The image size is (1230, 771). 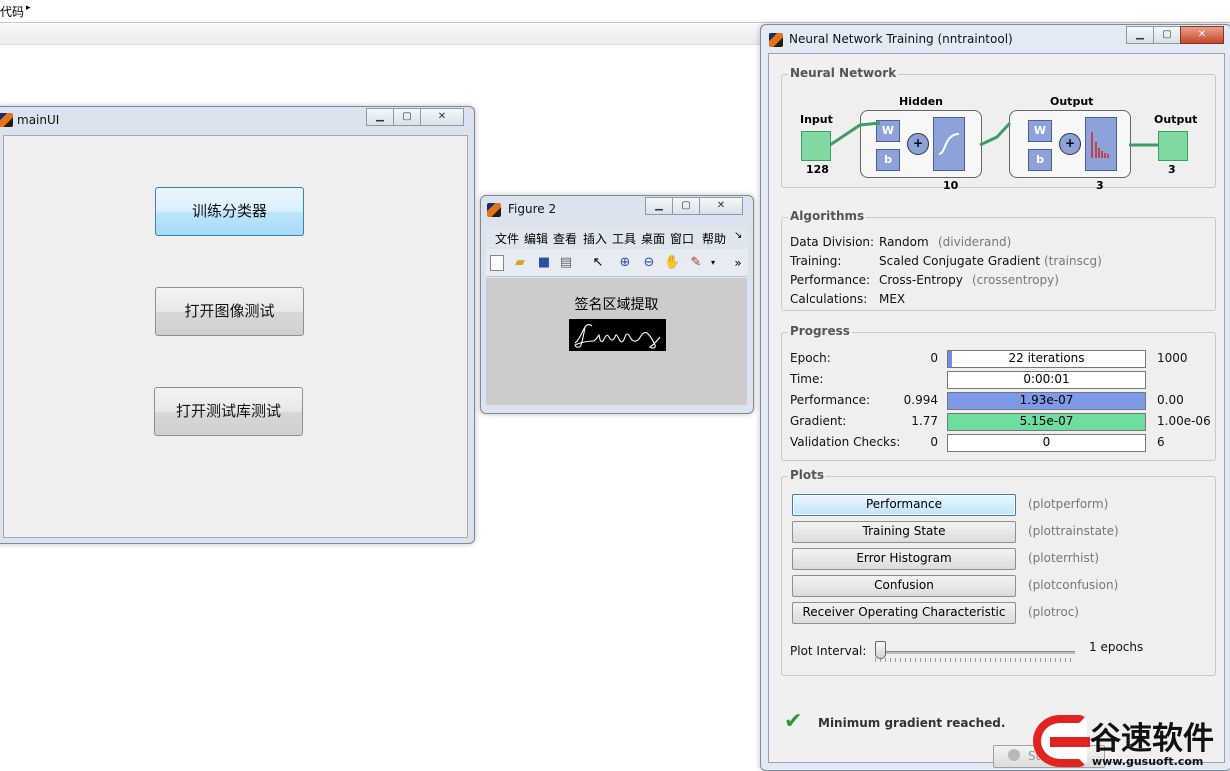 I want to click on plot-fn-label: (plotperform), so click(x=1068, y=504).